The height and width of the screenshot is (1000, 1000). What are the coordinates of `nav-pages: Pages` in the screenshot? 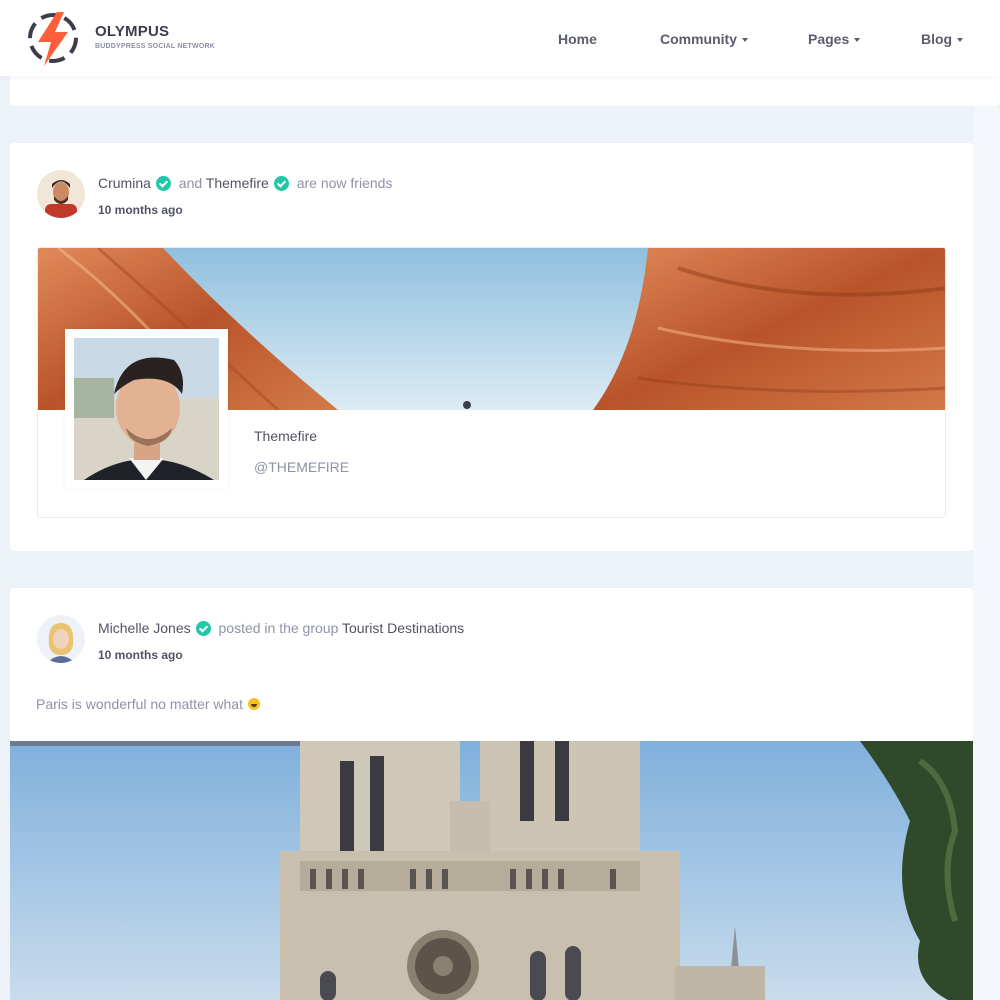 It's located at (834, 39).